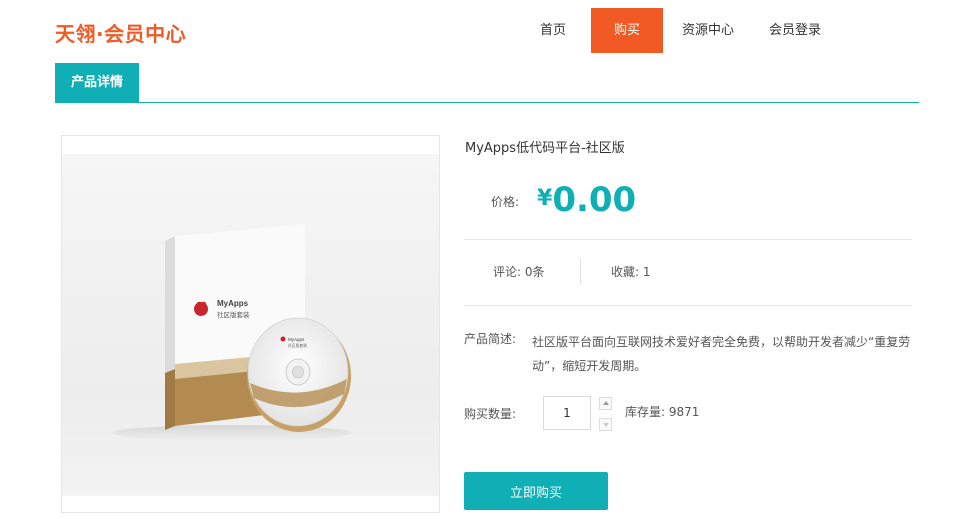 This screenshot has height=519, width=957. I want to click on box-brand-text: MyApps, so click(233, 303).